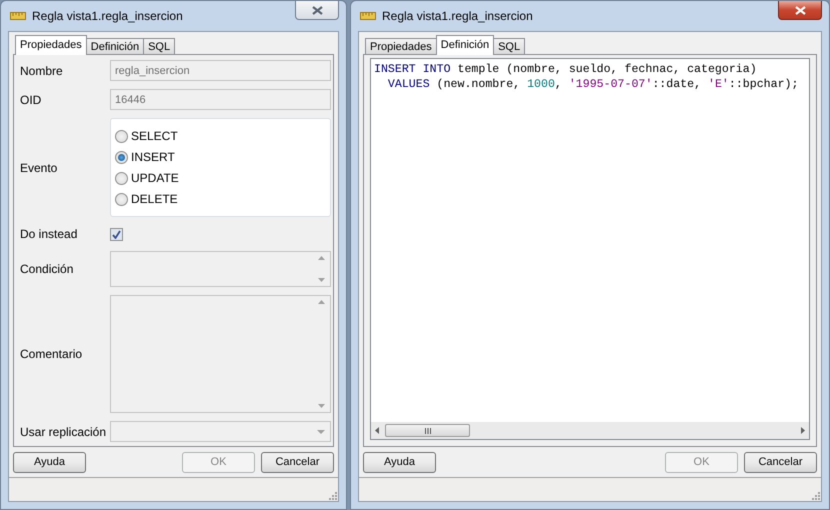 The image size is (830, 510). I want to click on code-line: VALUES (new.nombre, 1000, '1995-07-07'::date, 'E'::bpchar);, so click(592, 84).